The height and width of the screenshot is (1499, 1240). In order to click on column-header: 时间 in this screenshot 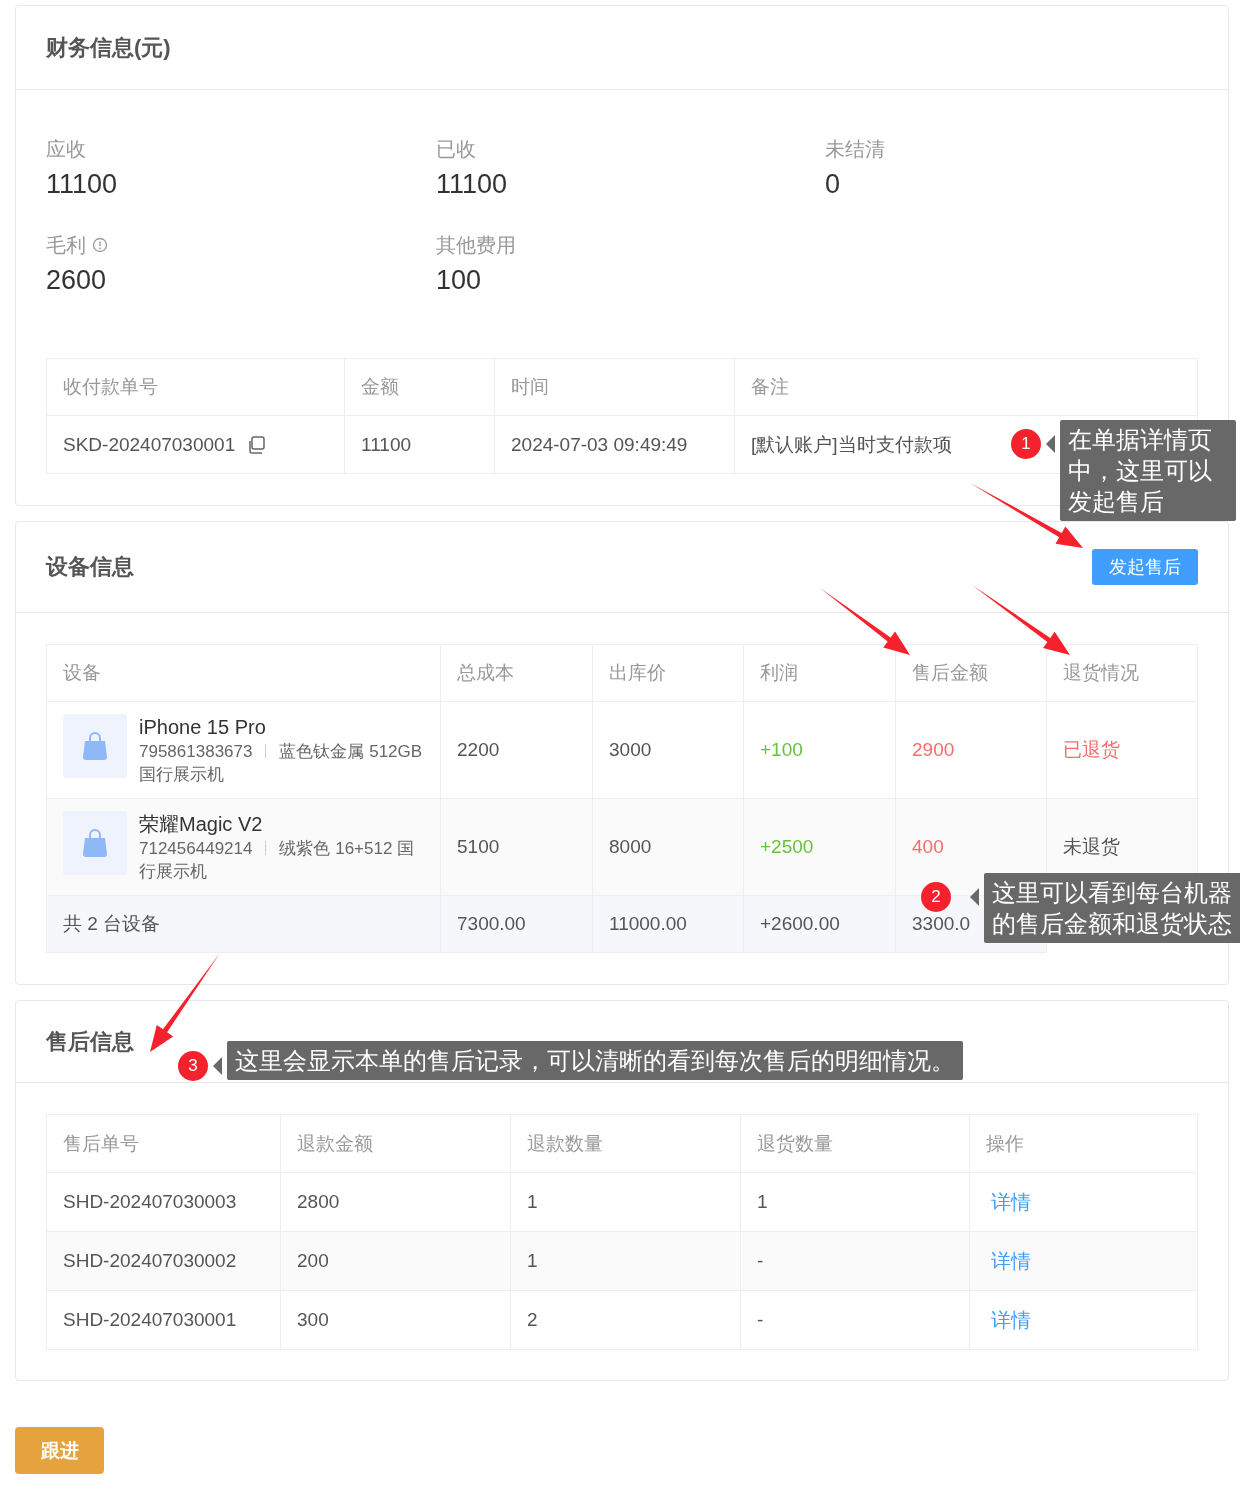, I will do `click(614, 387)`.